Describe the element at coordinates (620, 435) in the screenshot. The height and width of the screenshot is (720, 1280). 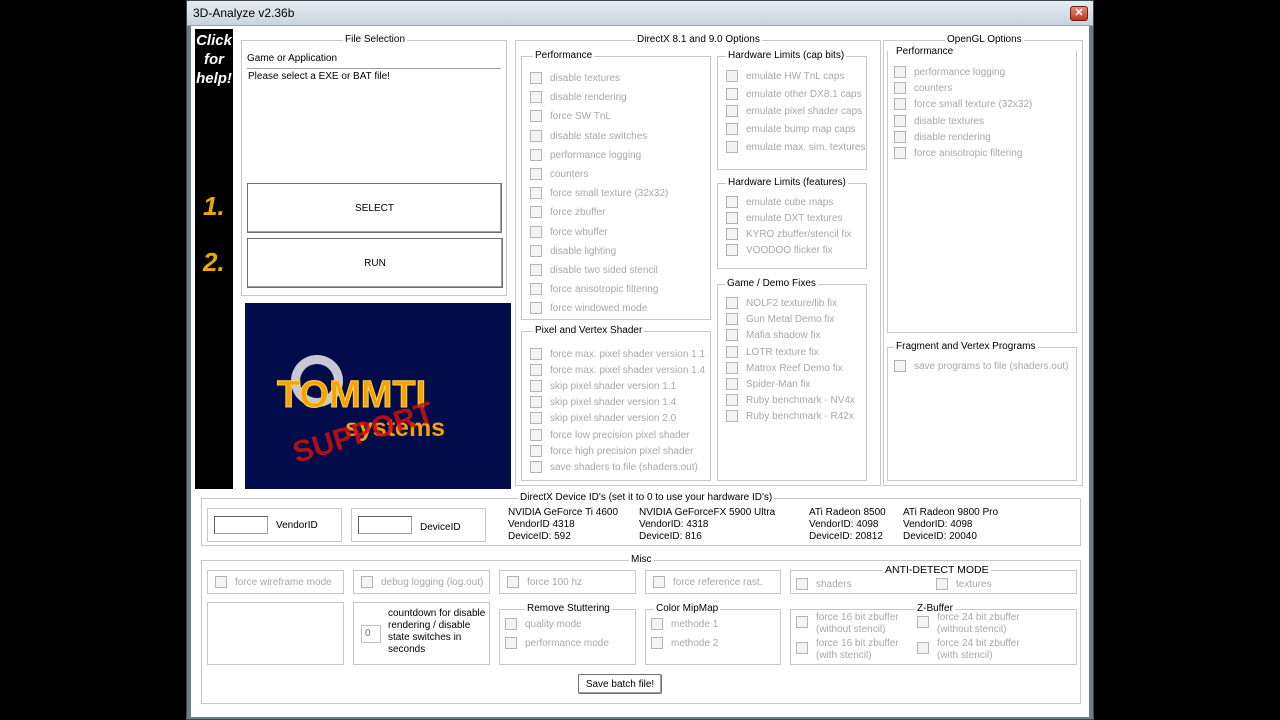
I see `checkbox-label: force low precision pixel shader` at that location.